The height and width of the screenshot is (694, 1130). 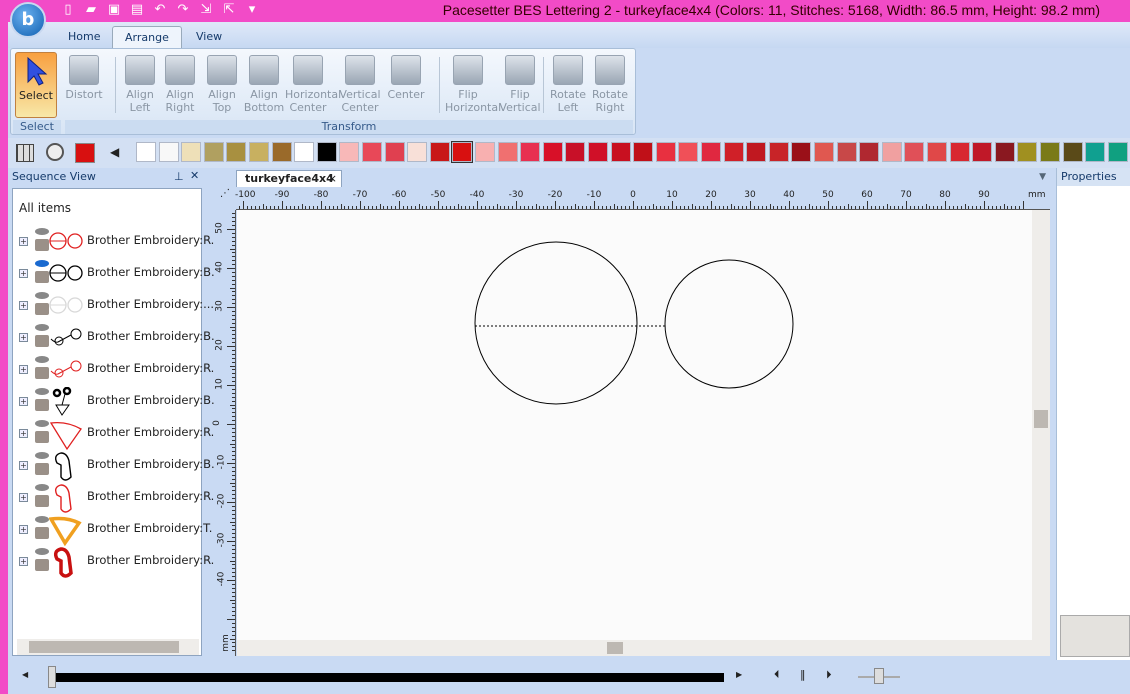 I want to click on rotate-right-button: Rotate Right, so click(x=610, y=86).